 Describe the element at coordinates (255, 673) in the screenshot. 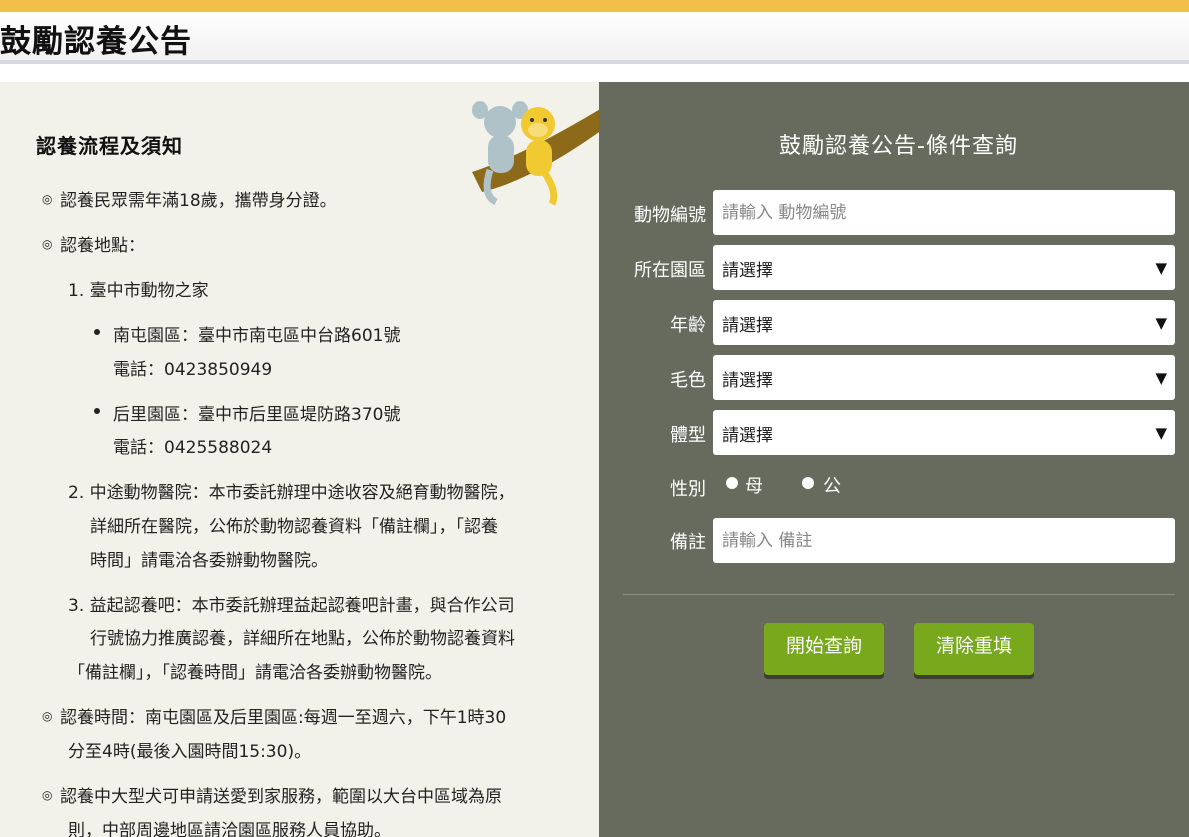

I see `location-item-3-line3: 「備註欄」，「認養時間」請電洽各委辦動物醫院。` at that location.